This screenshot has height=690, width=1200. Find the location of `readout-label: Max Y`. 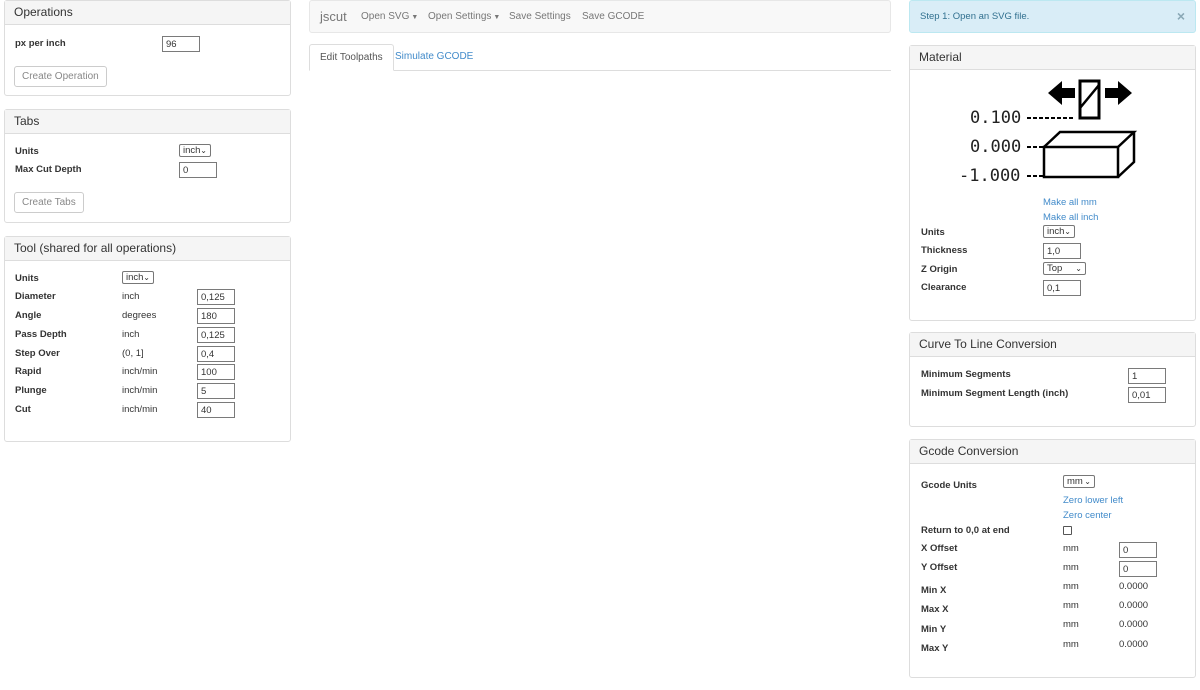

readout-label: Max Y is located at coordinates (935, 648).